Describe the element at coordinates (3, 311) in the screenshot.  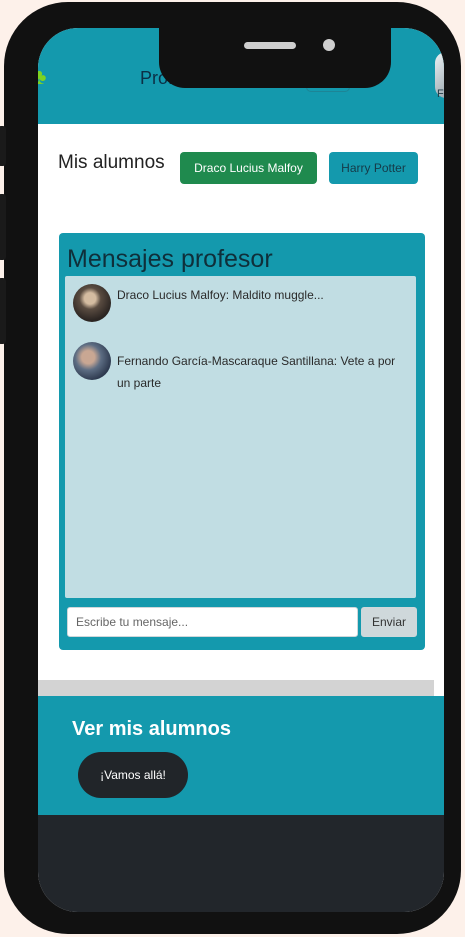
I see `phone-volume-down-button` at that location.